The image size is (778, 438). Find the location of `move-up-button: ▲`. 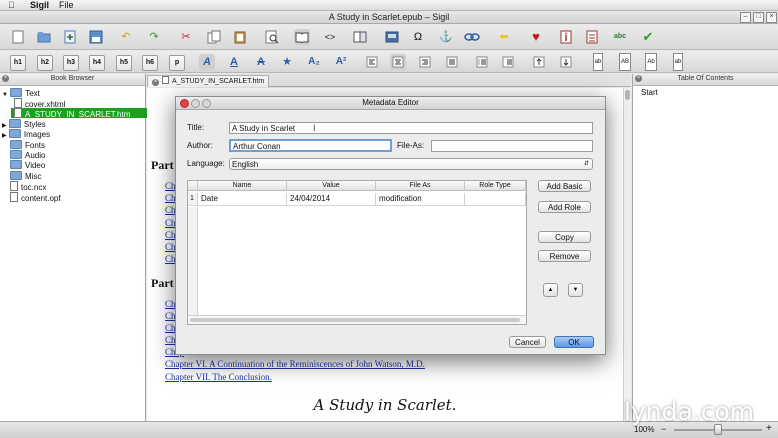

move-up-button: ▲ is located at coordinates (550, 290).